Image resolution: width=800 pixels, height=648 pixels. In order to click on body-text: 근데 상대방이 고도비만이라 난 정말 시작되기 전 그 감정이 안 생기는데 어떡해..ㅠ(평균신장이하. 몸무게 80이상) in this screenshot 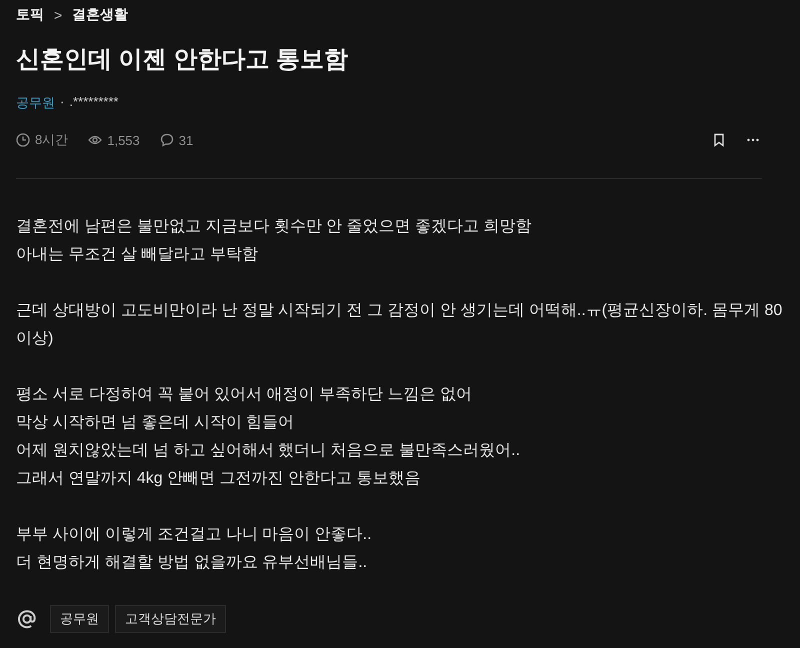, I will do `click(400, 325)`.